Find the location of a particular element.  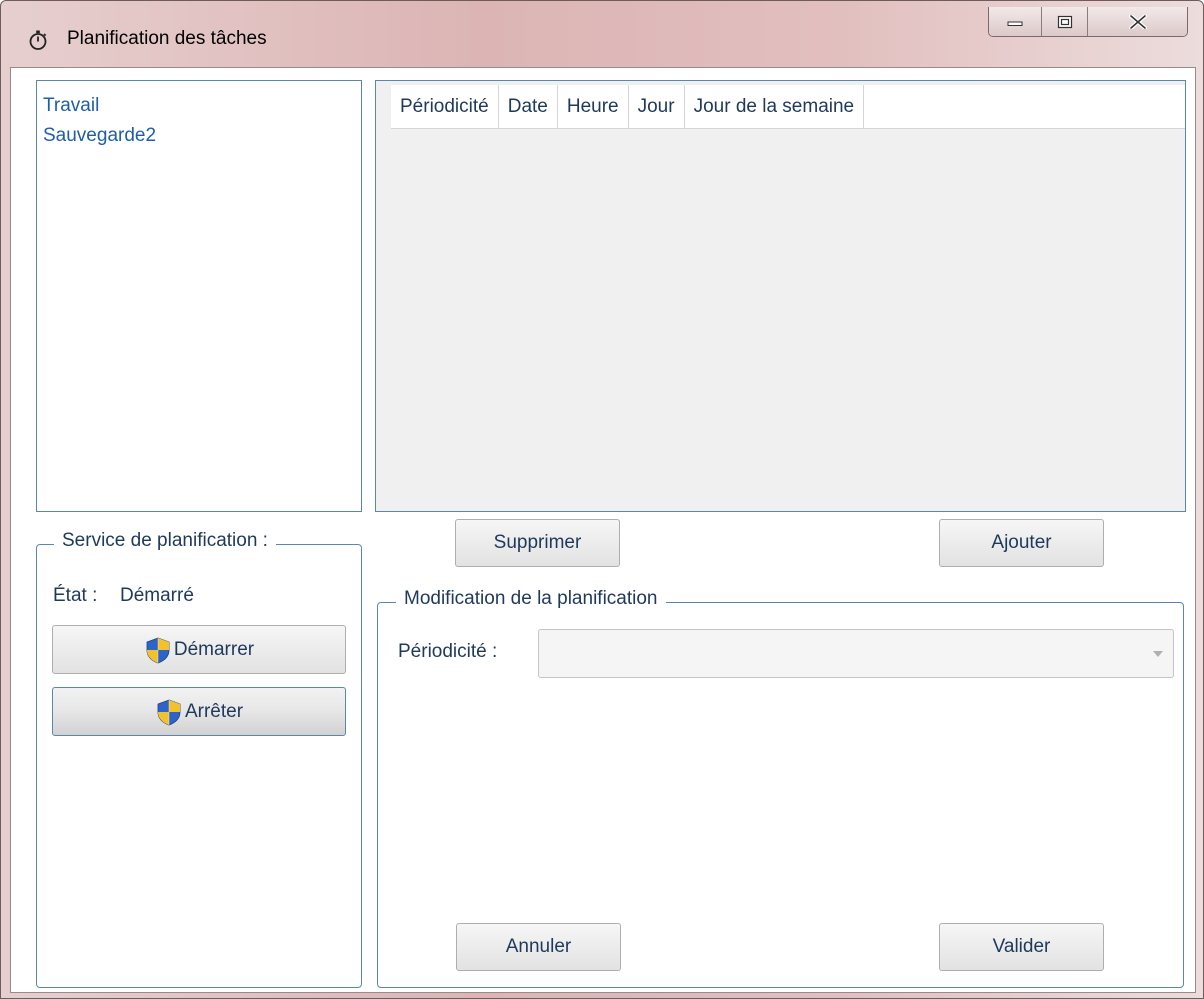

validate-button: Valider is located at coordinates (1021, 947).